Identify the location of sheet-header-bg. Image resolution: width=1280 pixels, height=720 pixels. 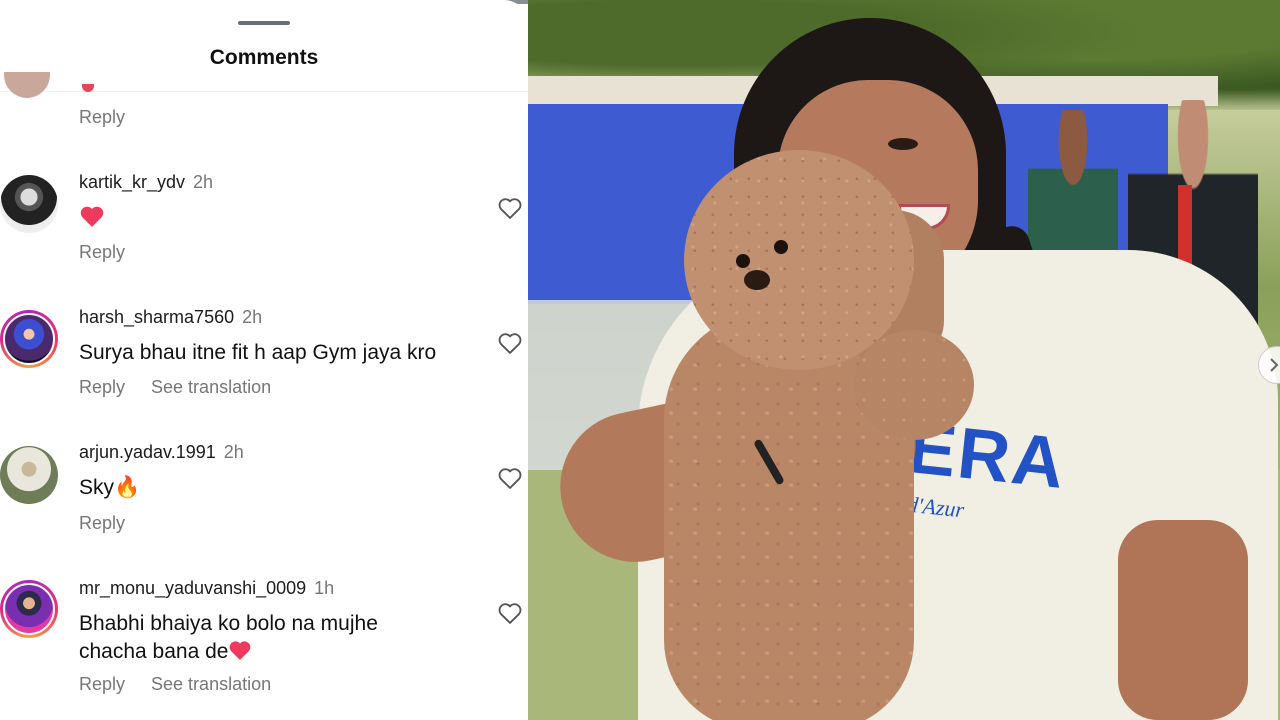
(264, 20).